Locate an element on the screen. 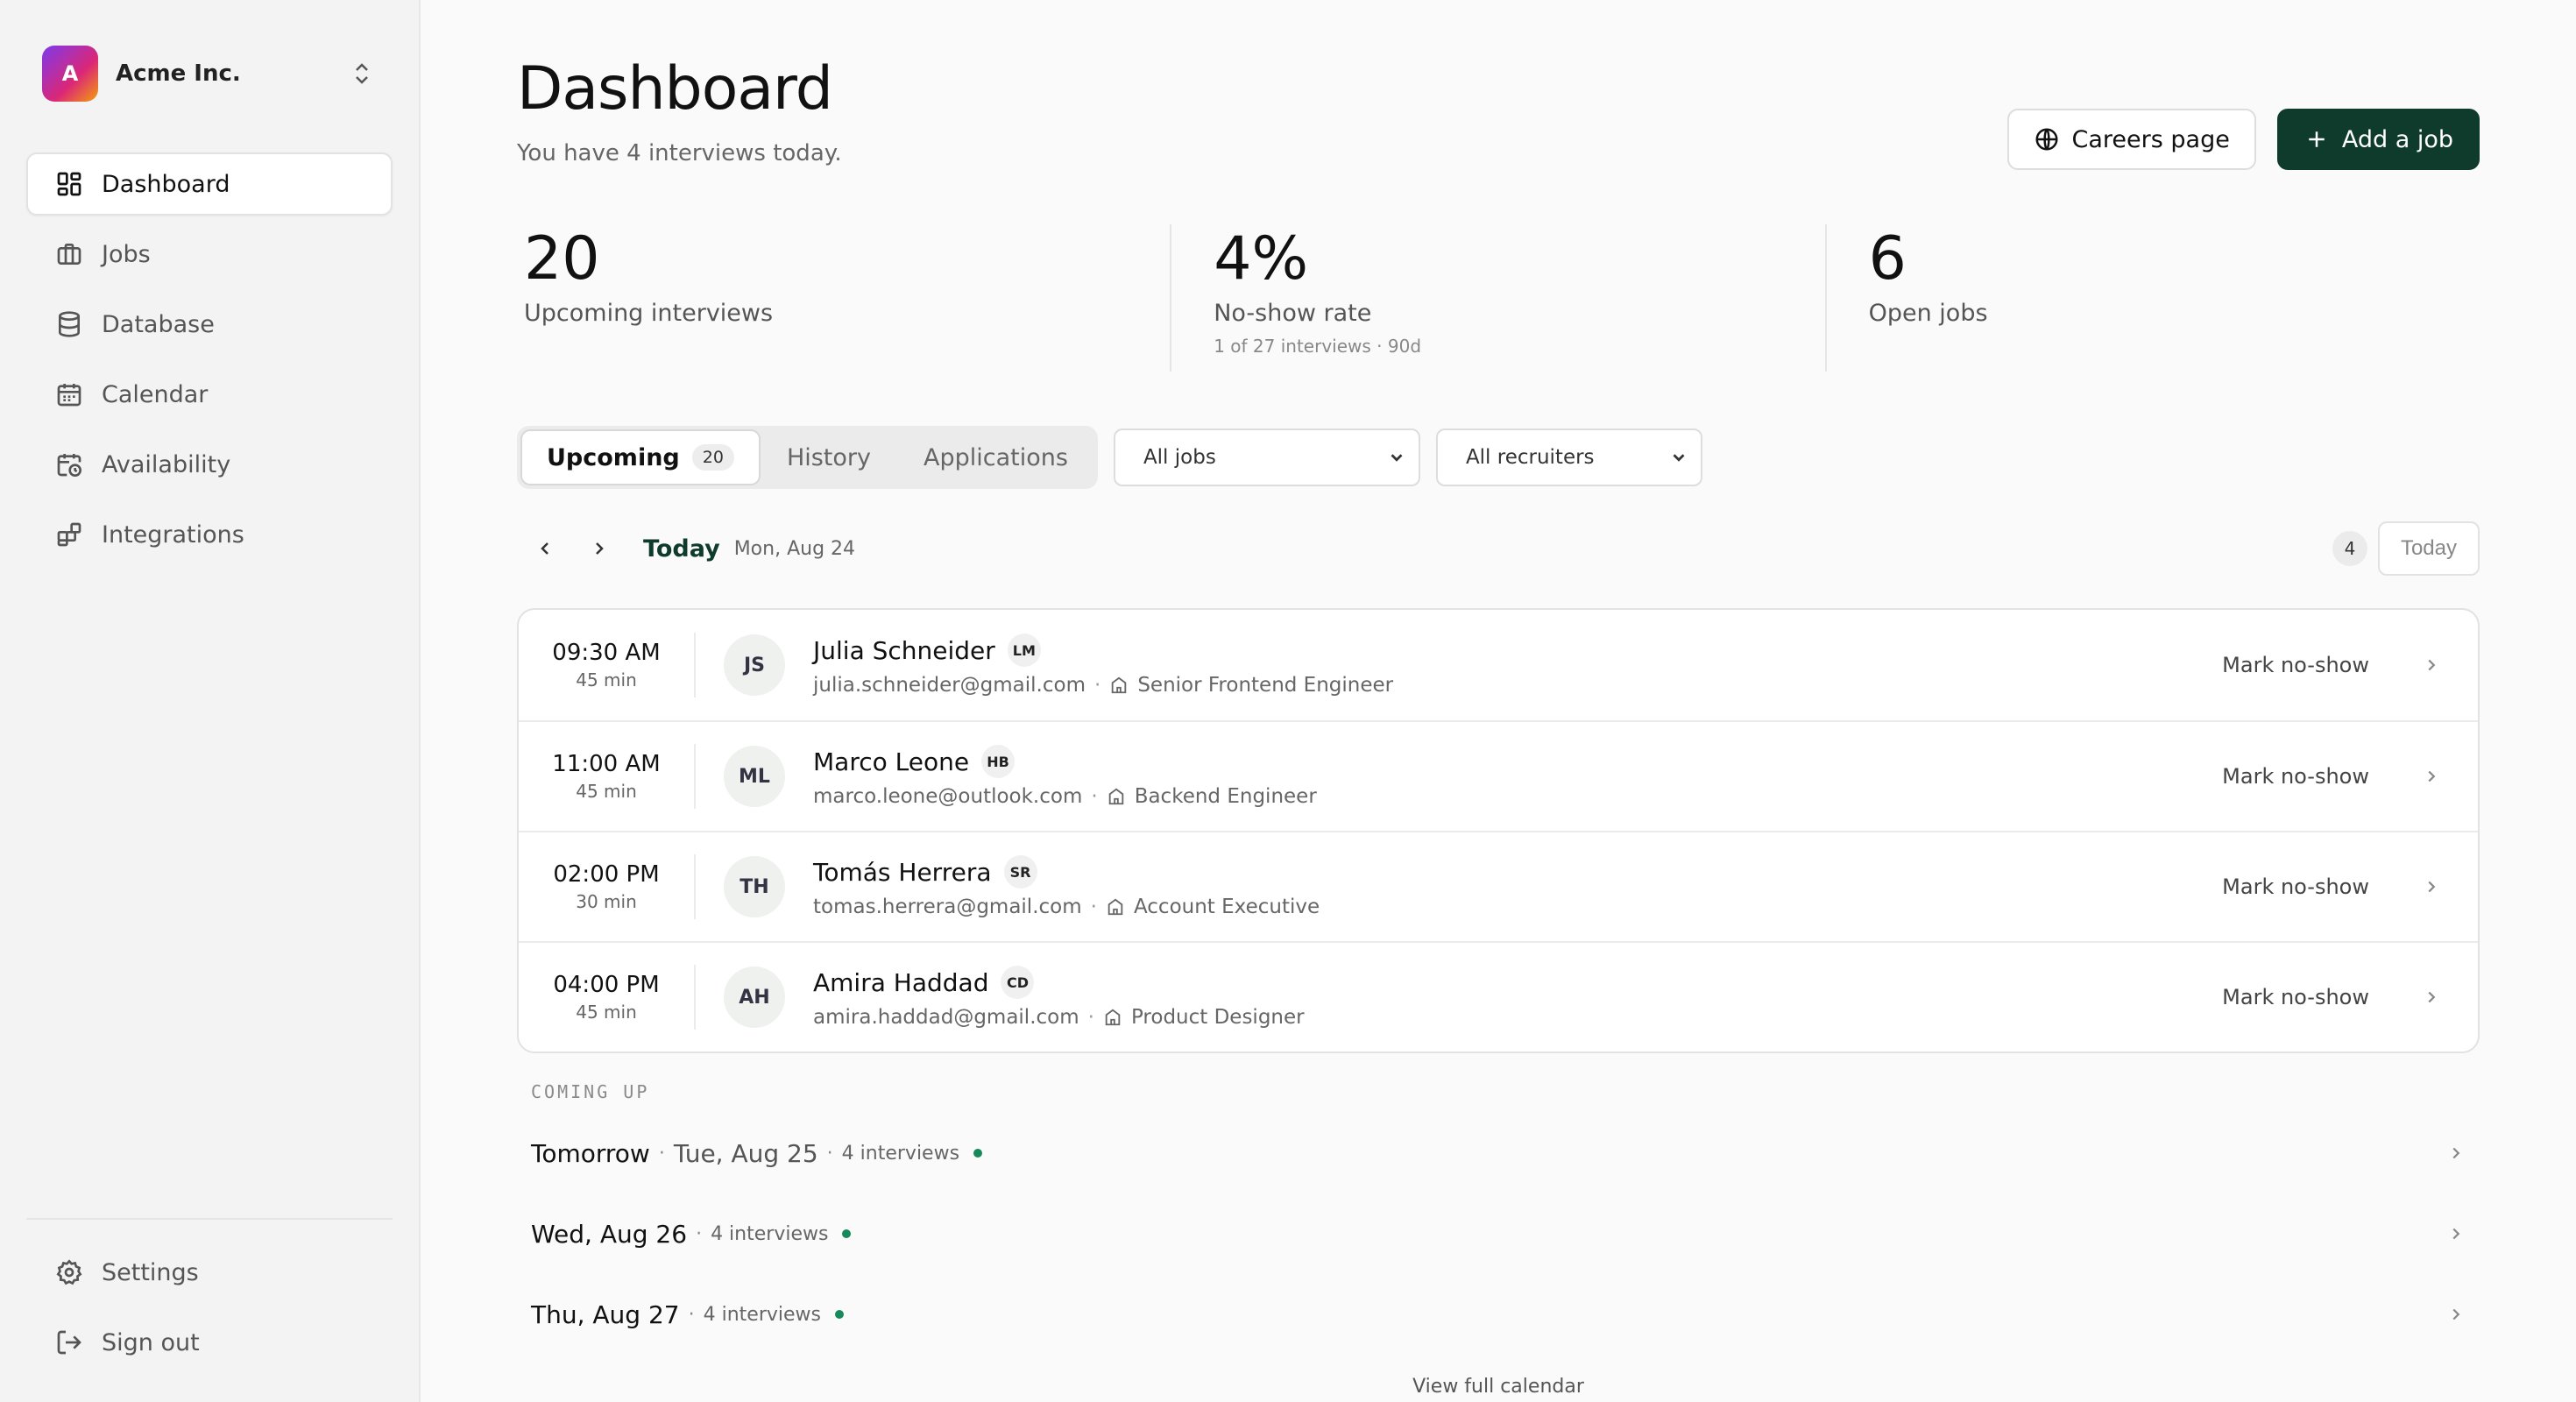  nav-item-dashboard: Dashboard is located at coordinates (209, 184).